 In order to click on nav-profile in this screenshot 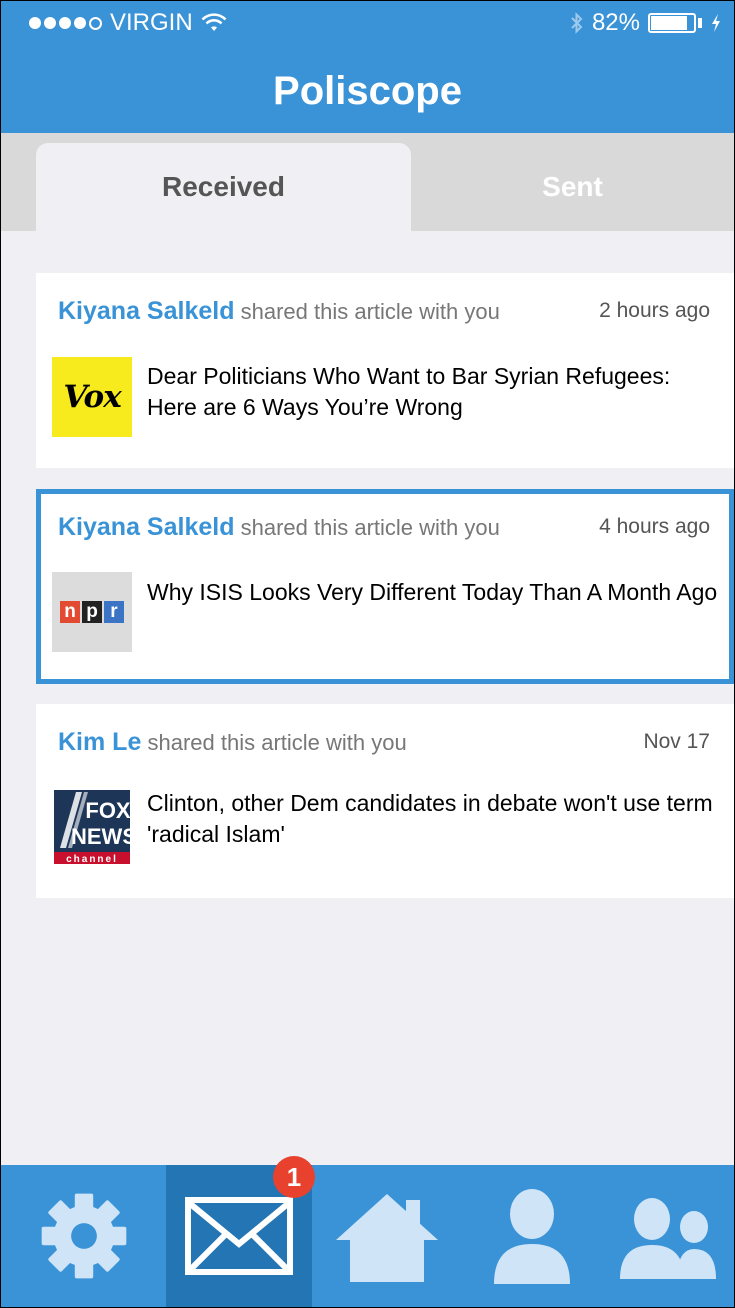, I will do `click(532, 1236)`.